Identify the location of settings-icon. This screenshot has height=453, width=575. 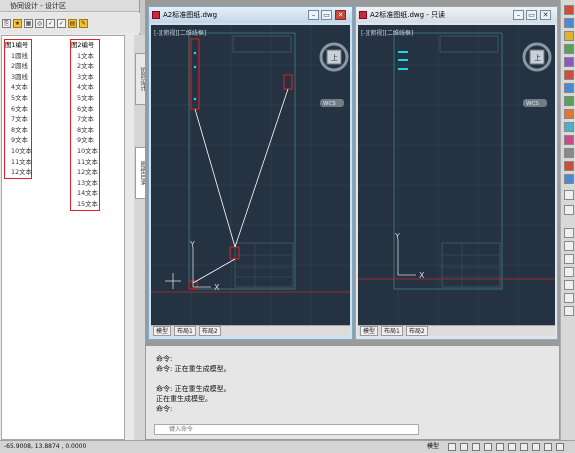
(560, 447).